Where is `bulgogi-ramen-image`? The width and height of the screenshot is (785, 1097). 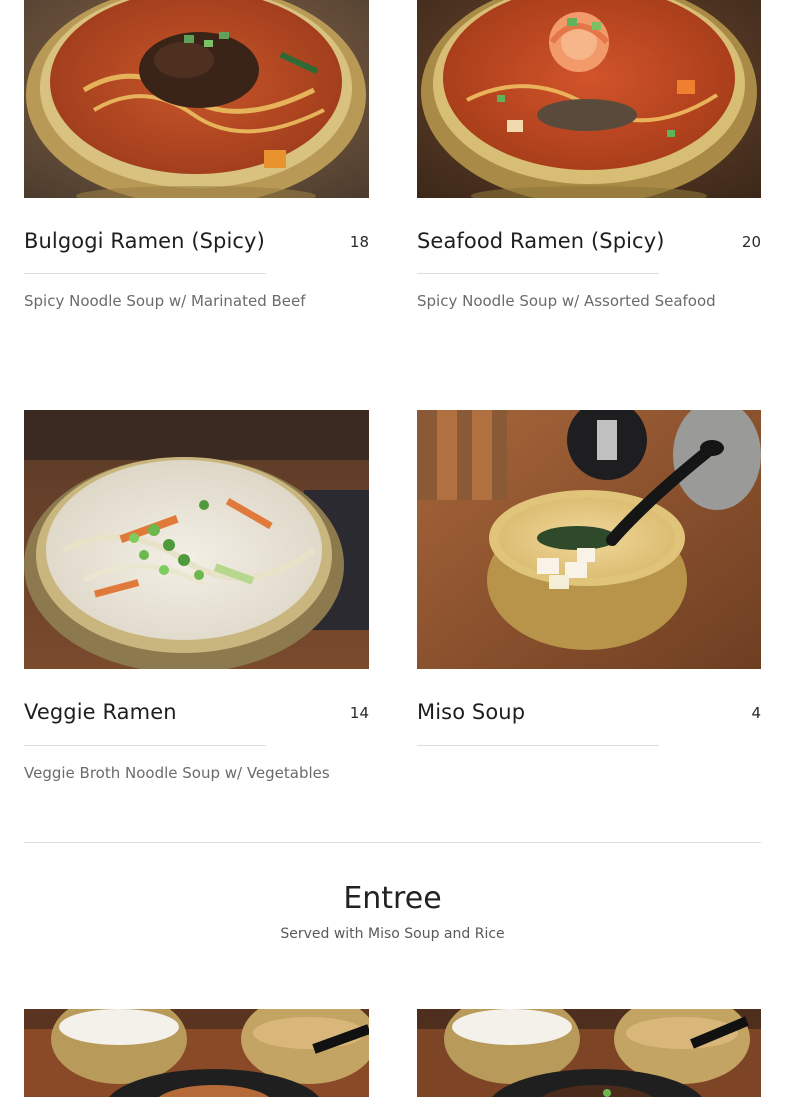
bulgogi-ramen-image is located at coordinates (196, 99).